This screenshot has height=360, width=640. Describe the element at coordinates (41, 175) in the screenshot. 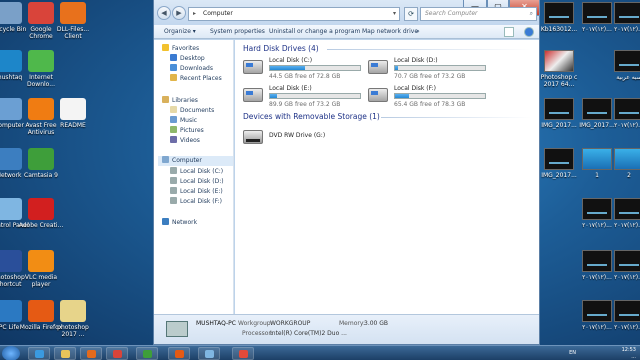

I see `shortcut-label: Camtasia 9` at that location.